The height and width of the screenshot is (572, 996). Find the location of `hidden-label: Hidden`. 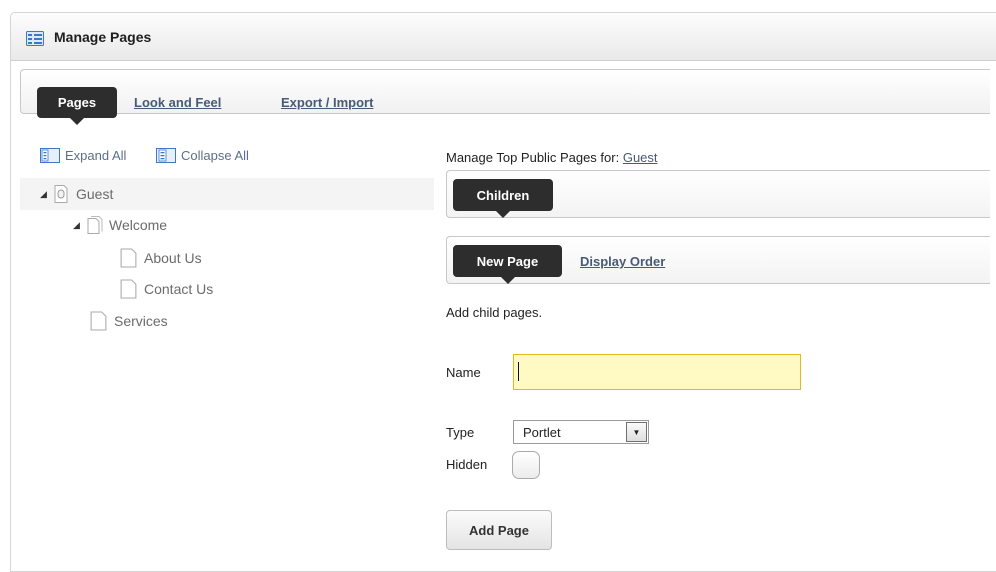

hidden-label: Hidden is located at coordinates (467, 464).